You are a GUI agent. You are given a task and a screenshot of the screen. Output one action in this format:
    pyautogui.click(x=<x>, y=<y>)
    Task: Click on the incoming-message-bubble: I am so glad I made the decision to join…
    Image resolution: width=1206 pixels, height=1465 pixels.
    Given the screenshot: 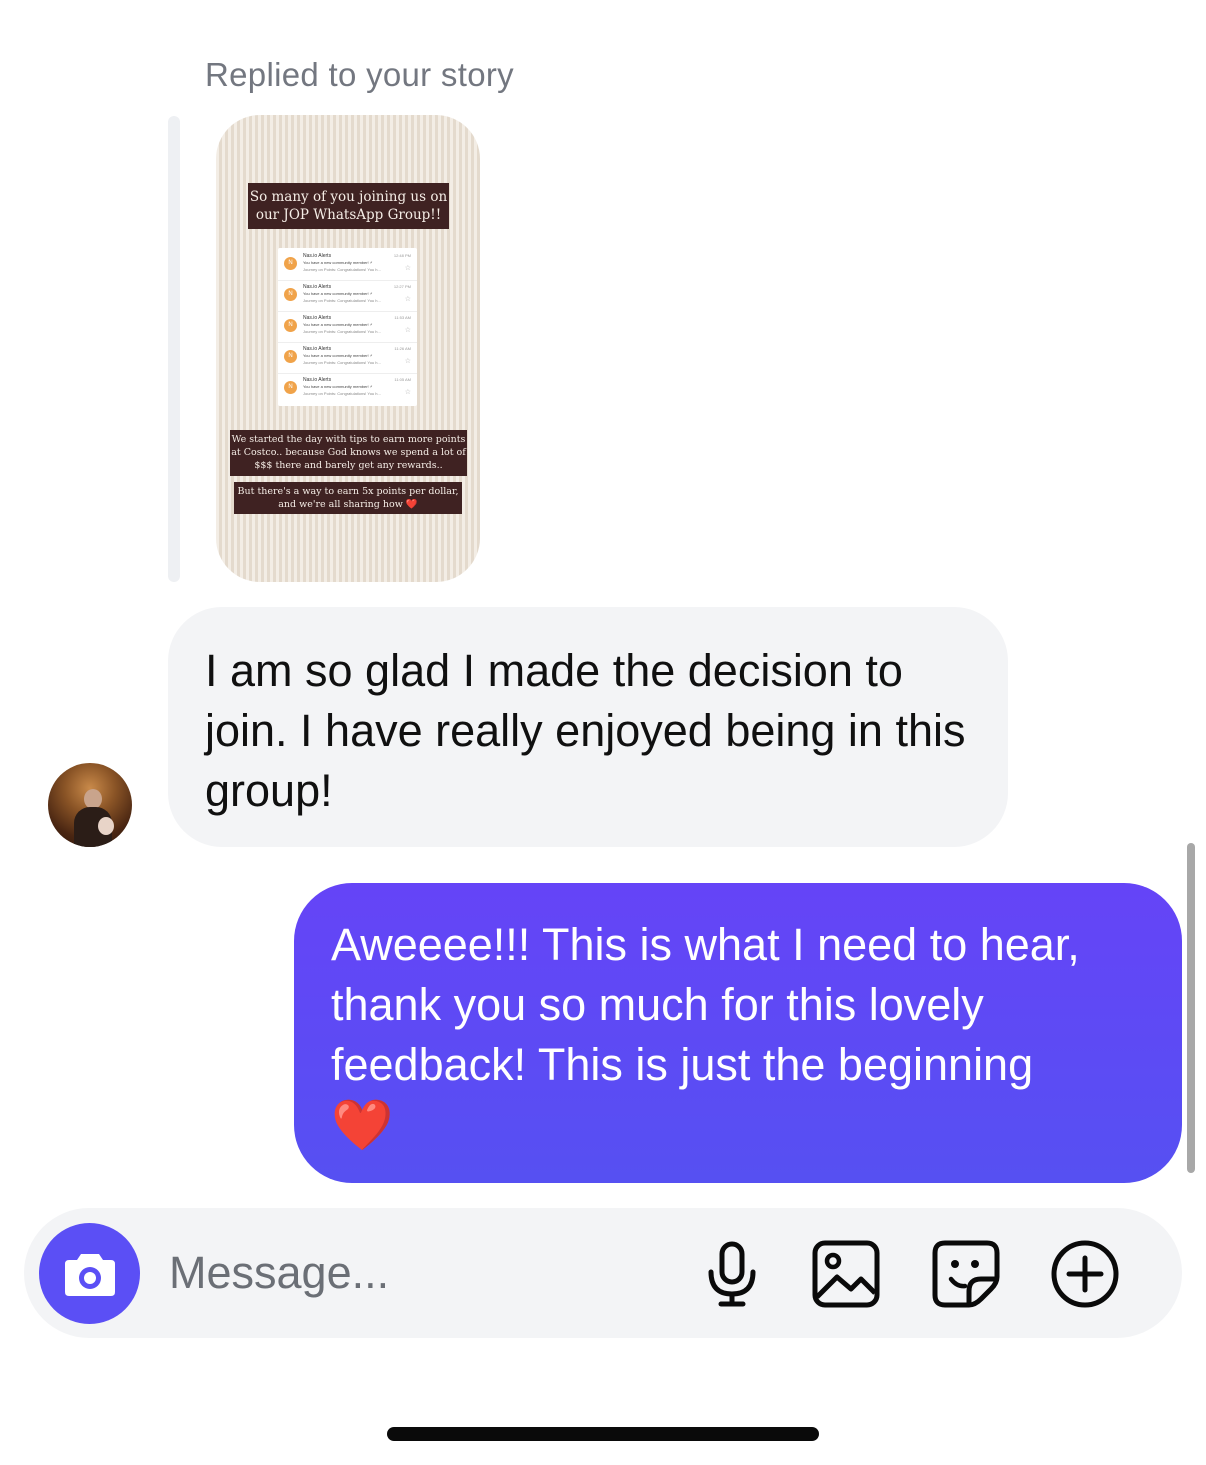 What is the action you would take?
    pyautogui.click(x=588, y=727)
    